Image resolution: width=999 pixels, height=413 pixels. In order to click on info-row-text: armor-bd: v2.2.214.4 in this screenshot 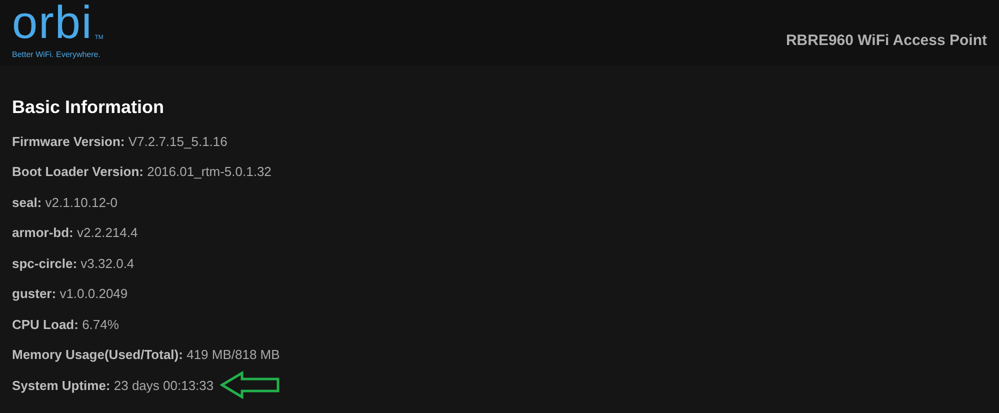, I will do `click(75, 233)`.